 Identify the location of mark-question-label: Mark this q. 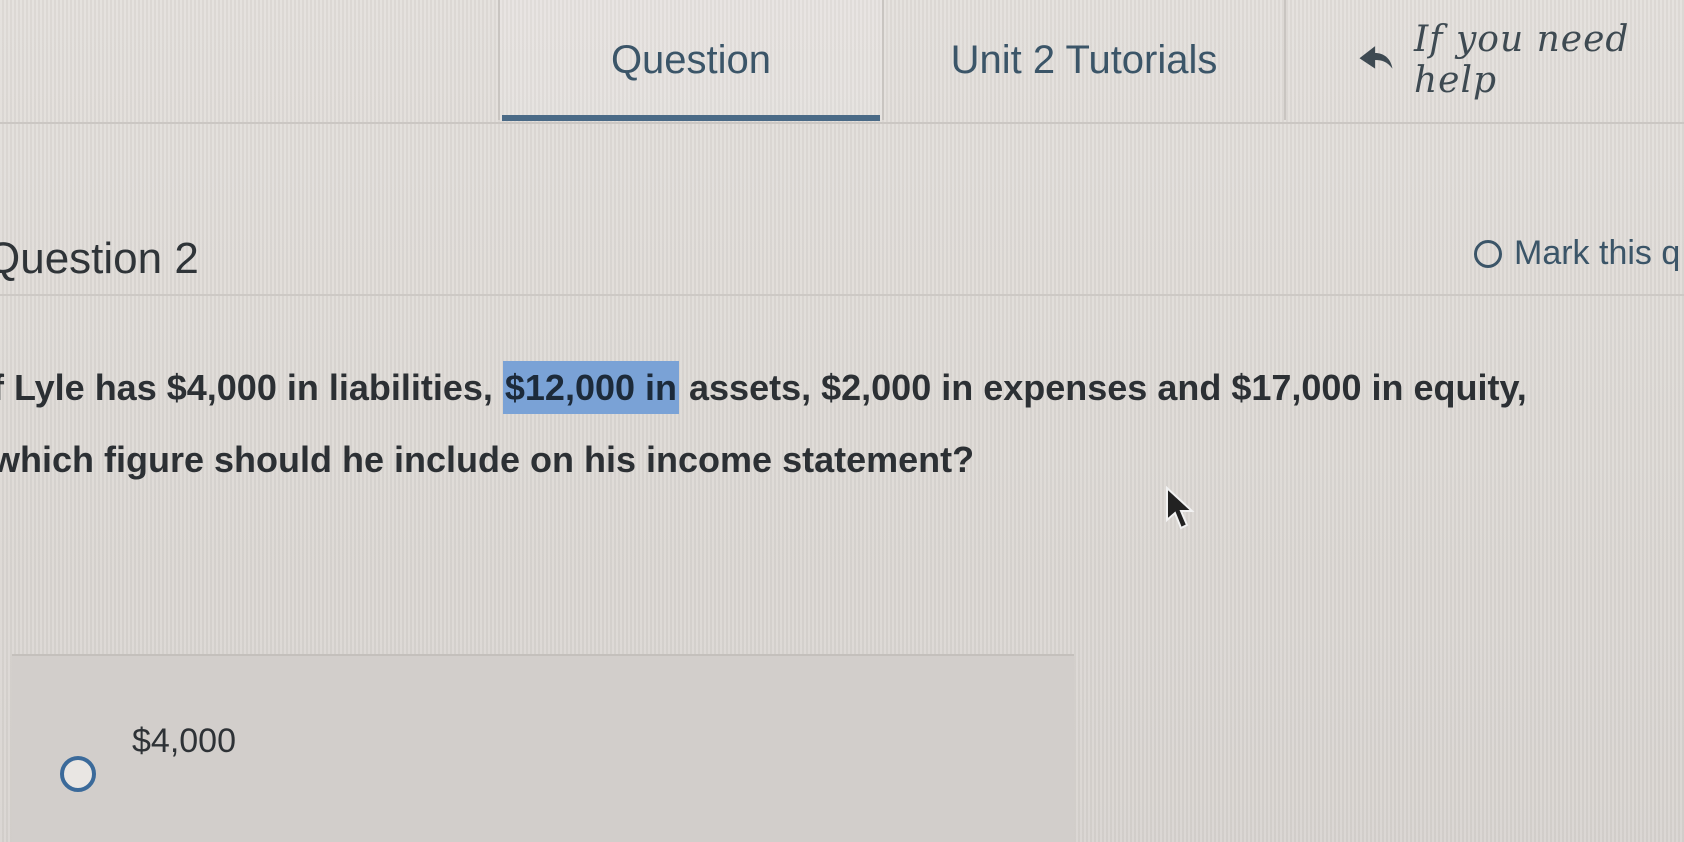
(1597, 253).